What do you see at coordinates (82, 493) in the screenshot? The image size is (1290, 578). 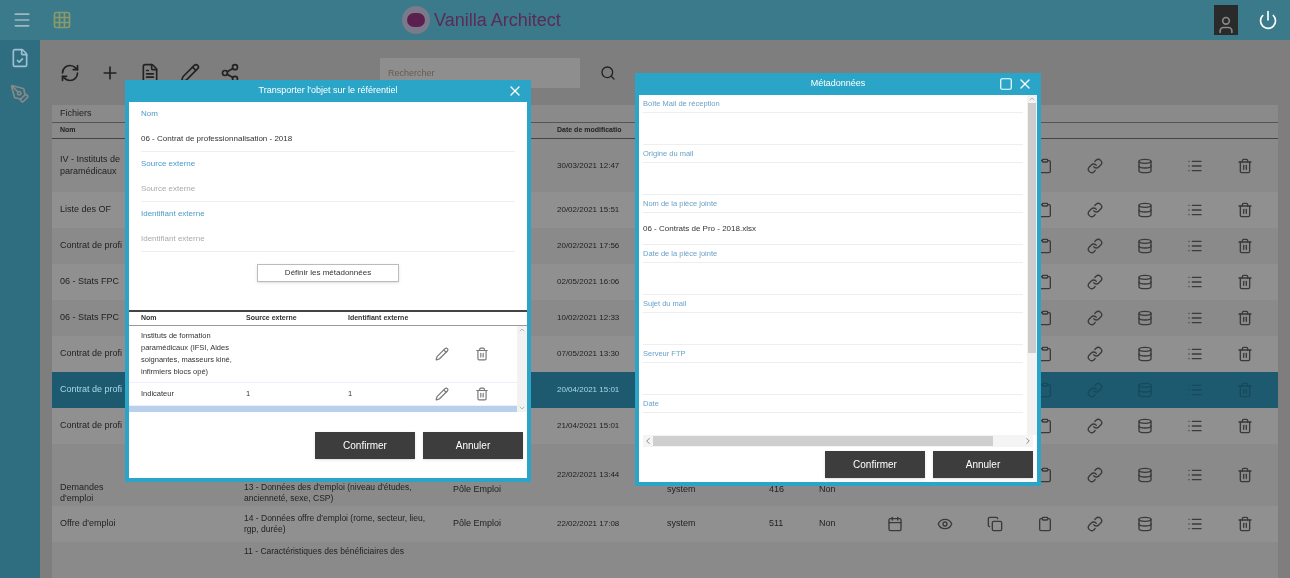 I see `table-cell-text: Demandes d'emploi` at bounding box center [82, 493].